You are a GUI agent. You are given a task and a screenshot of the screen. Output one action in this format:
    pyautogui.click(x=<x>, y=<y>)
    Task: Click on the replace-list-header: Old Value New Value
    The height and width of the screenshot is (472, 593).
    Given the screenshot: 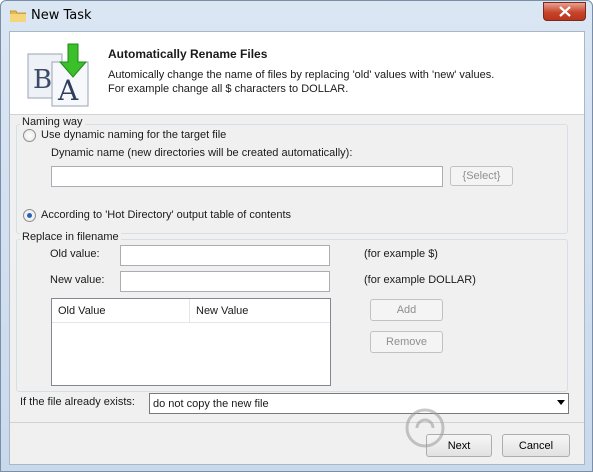 What is the action you would take?
    pyautogui.click(x=191, y=311)
    